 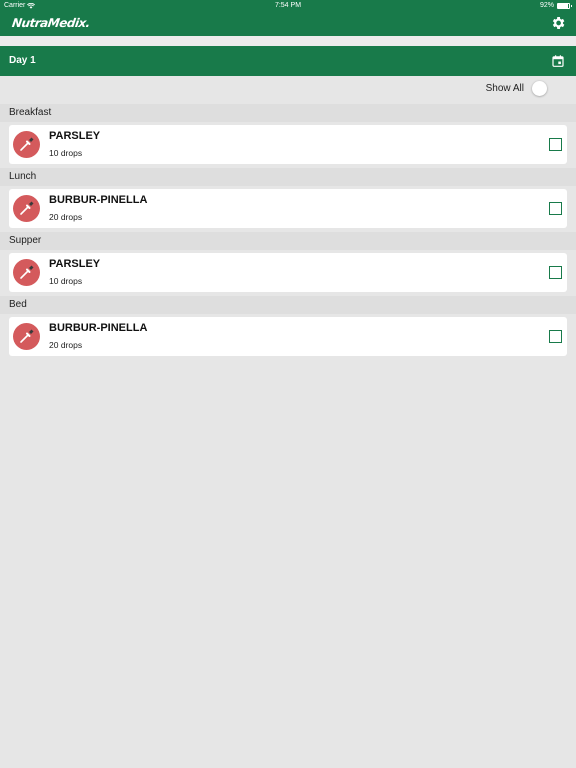 What do you see at coordinates (22, 60) in the screenshot?
I see `day-label: Day 1` at bounding box center [22, 60].